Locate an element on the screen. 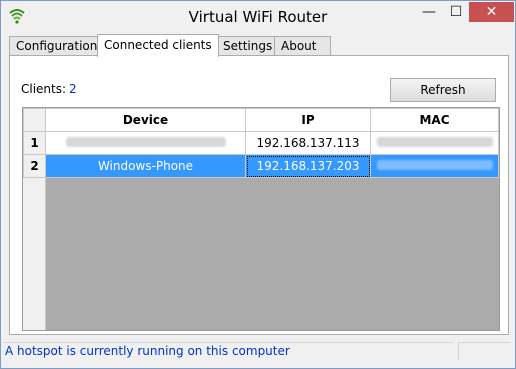 The image size is (516, 369). table-row: 2 Windows-Phone 192.168.137.203 is located at coordinates (261, 166).